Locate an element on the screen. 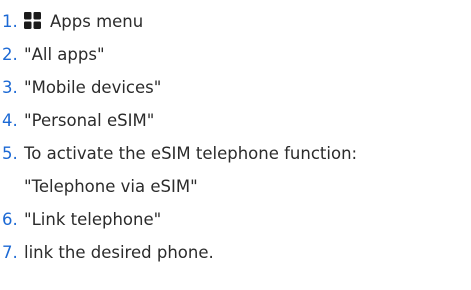 Image resolution: width=471 pixels, height=290 pixels. step-text-container: Apps menu is located at coordinates (83, 21).